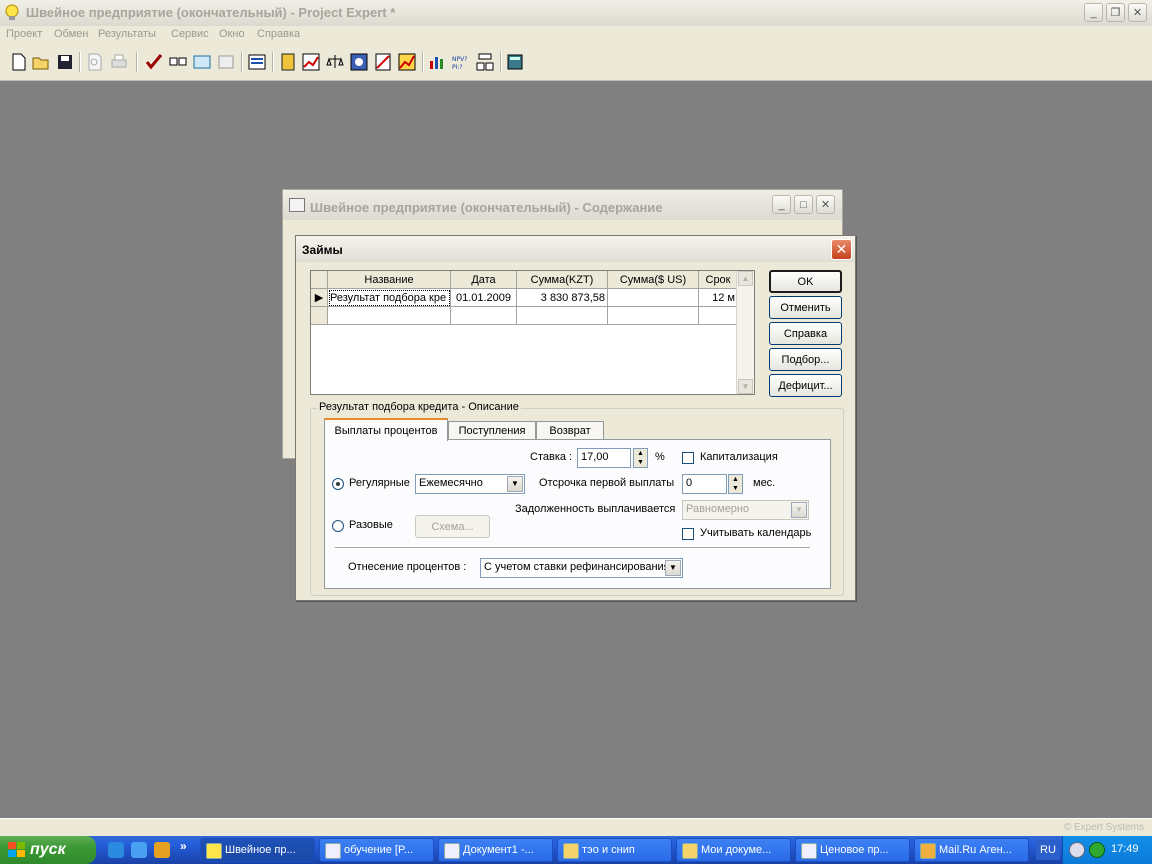 This screenshot has width=1152, height=864. What do you see at coordinates (653, 280) in the screenshot?
I see `column-header-amount-usd: Сумма($ US)` at bounding box center [653, 280].